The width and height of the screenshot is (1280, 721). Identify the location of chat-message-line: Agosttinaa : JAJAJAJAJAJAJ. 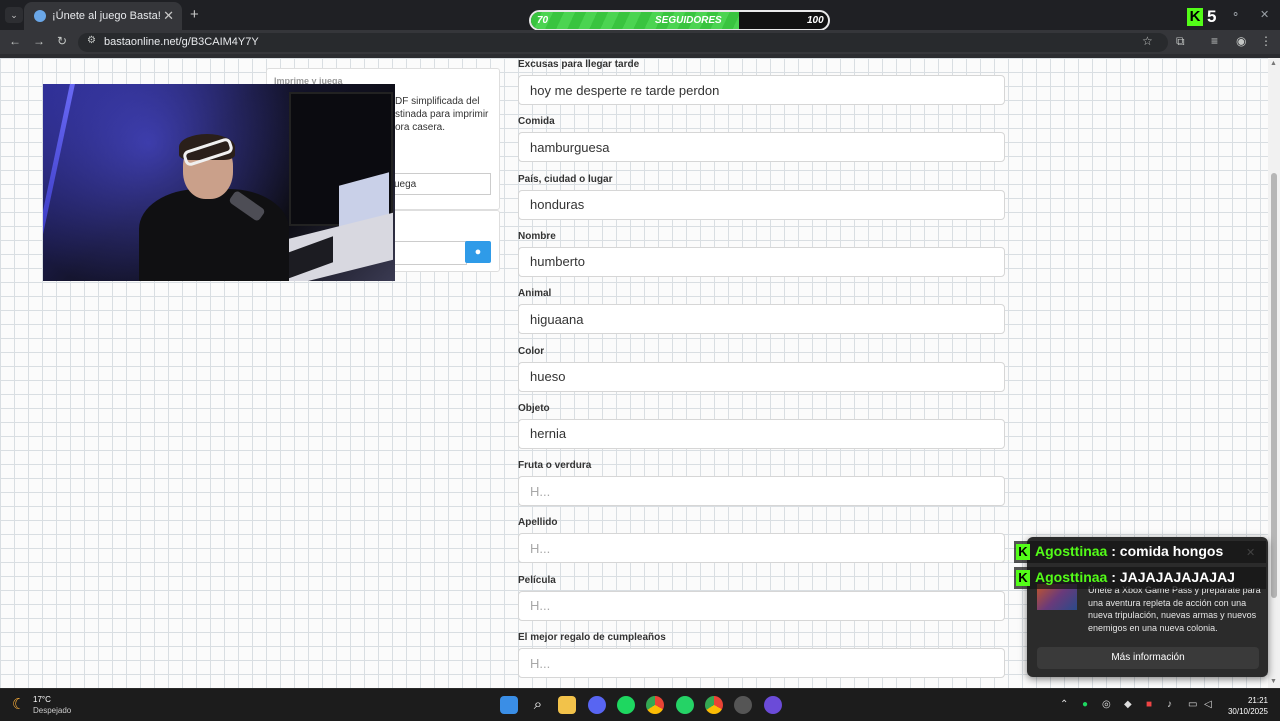
(1135, 577).